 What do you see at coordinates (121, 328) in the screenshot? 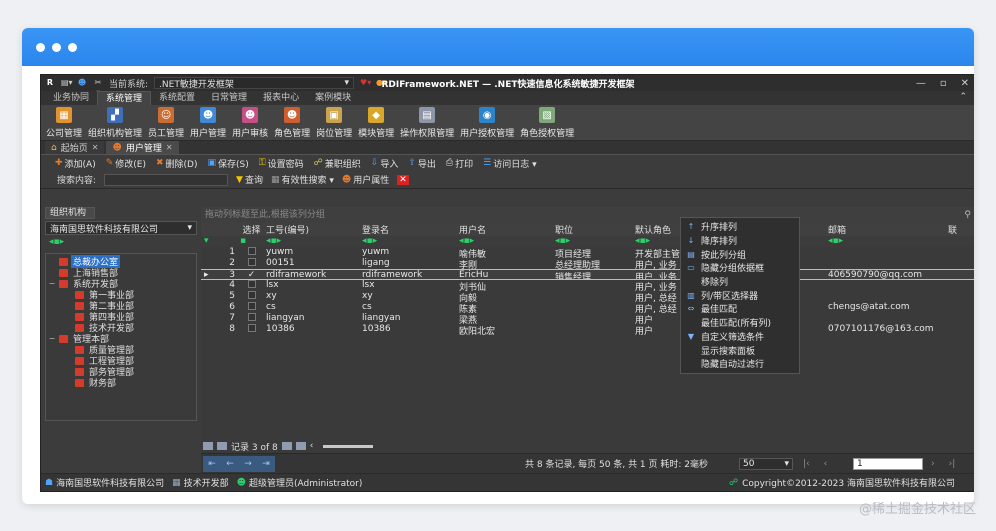
I see `tree-node: 技术开发部` at bounding box center [121, 328].